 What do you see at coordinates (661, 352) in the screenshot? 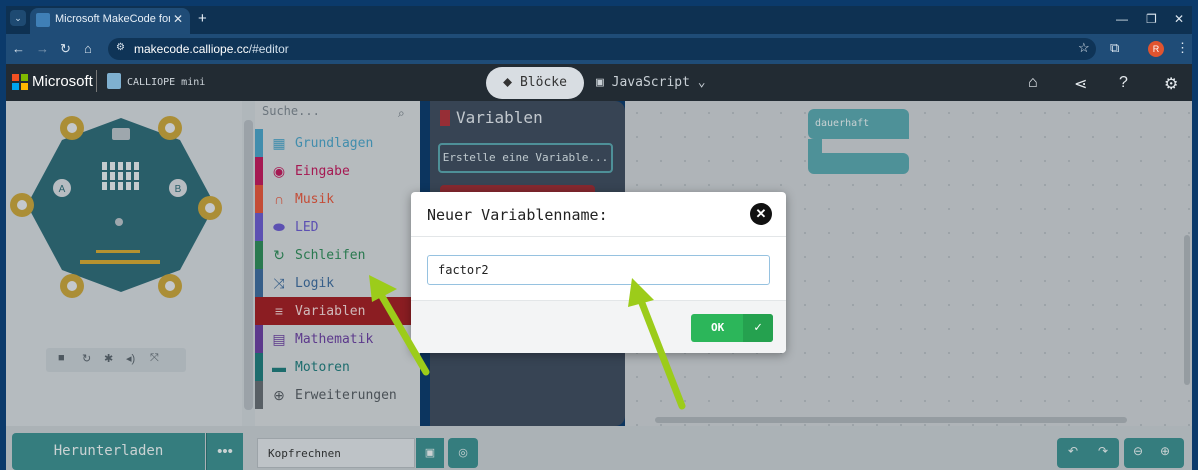
I see `arrow-to-name-input` at bounding box center [661, 352].